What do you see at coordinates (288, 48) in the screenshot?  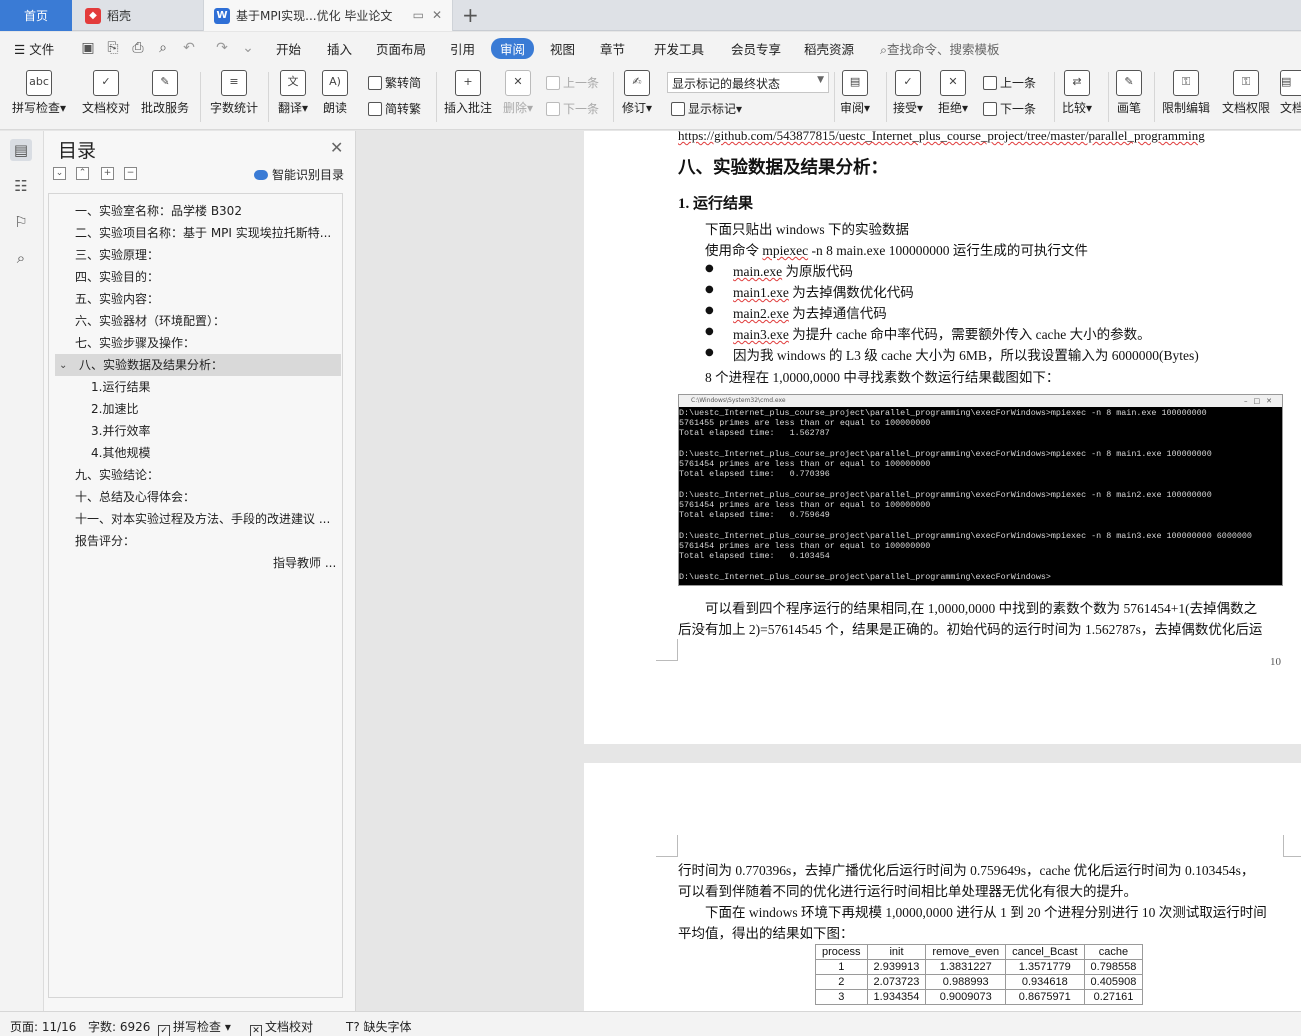 I see `menu-start: 开始` at bounding box center [288, 48].